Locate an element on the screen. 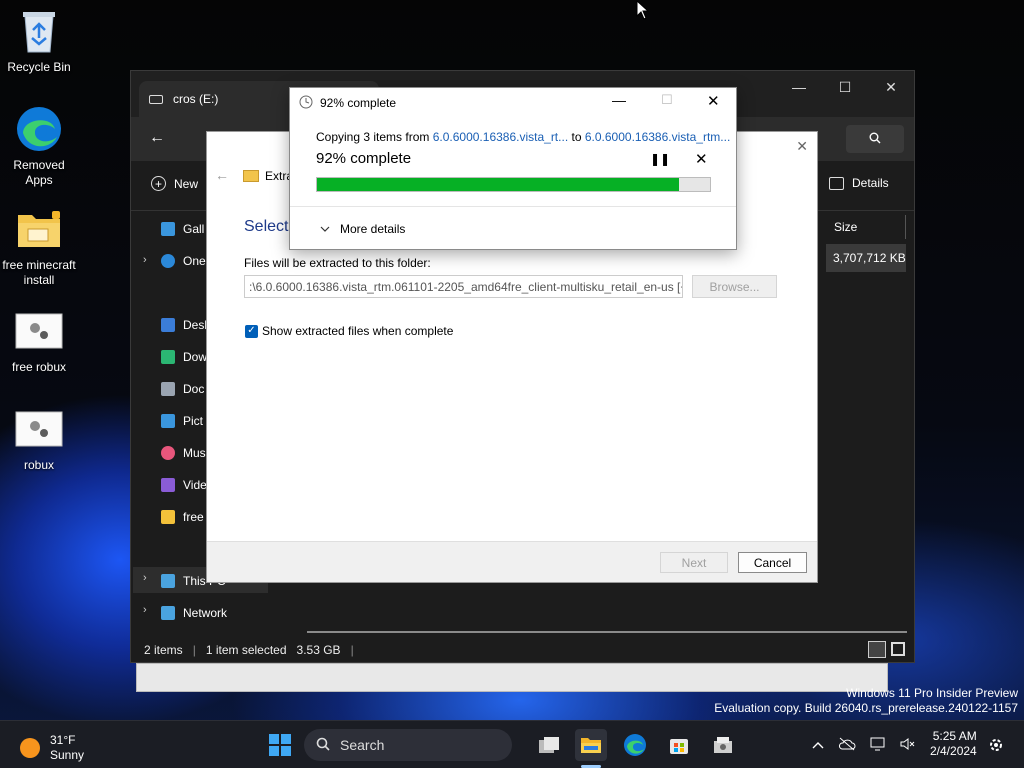  desktop-icon-removed-apps: Removed Apps is located at coordinates (39, 146).